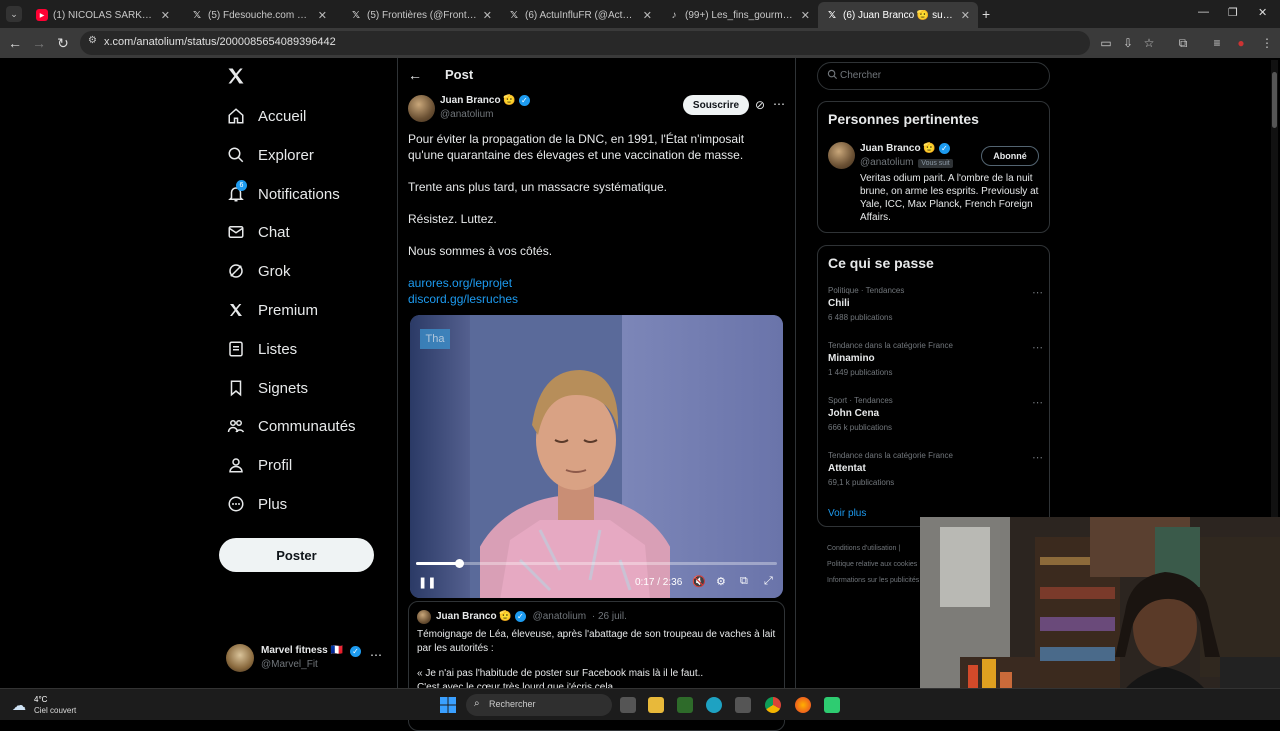 The height and width of the screenshot is (731, 1280). Describe the element at coordinates (1262, 12) in the screenshot. I see `window-close-button: ✕` at that location.